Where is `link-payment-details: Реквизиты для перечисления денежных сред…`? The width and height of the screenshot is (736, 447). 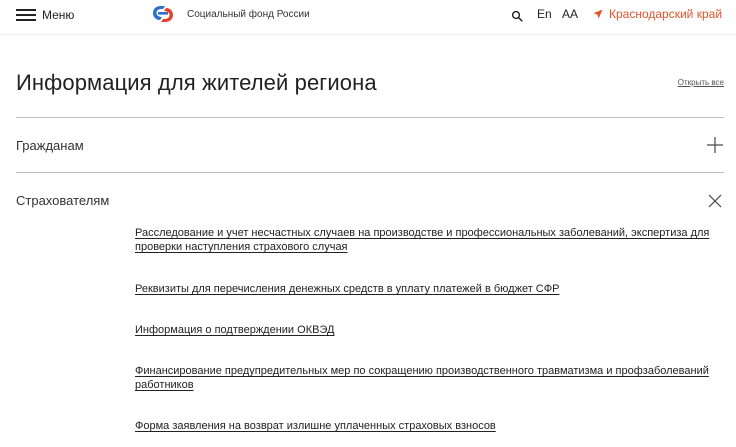
link-payment-details: Реквизиты для перечисления денежных сред… is located at coordinates (431, 289).